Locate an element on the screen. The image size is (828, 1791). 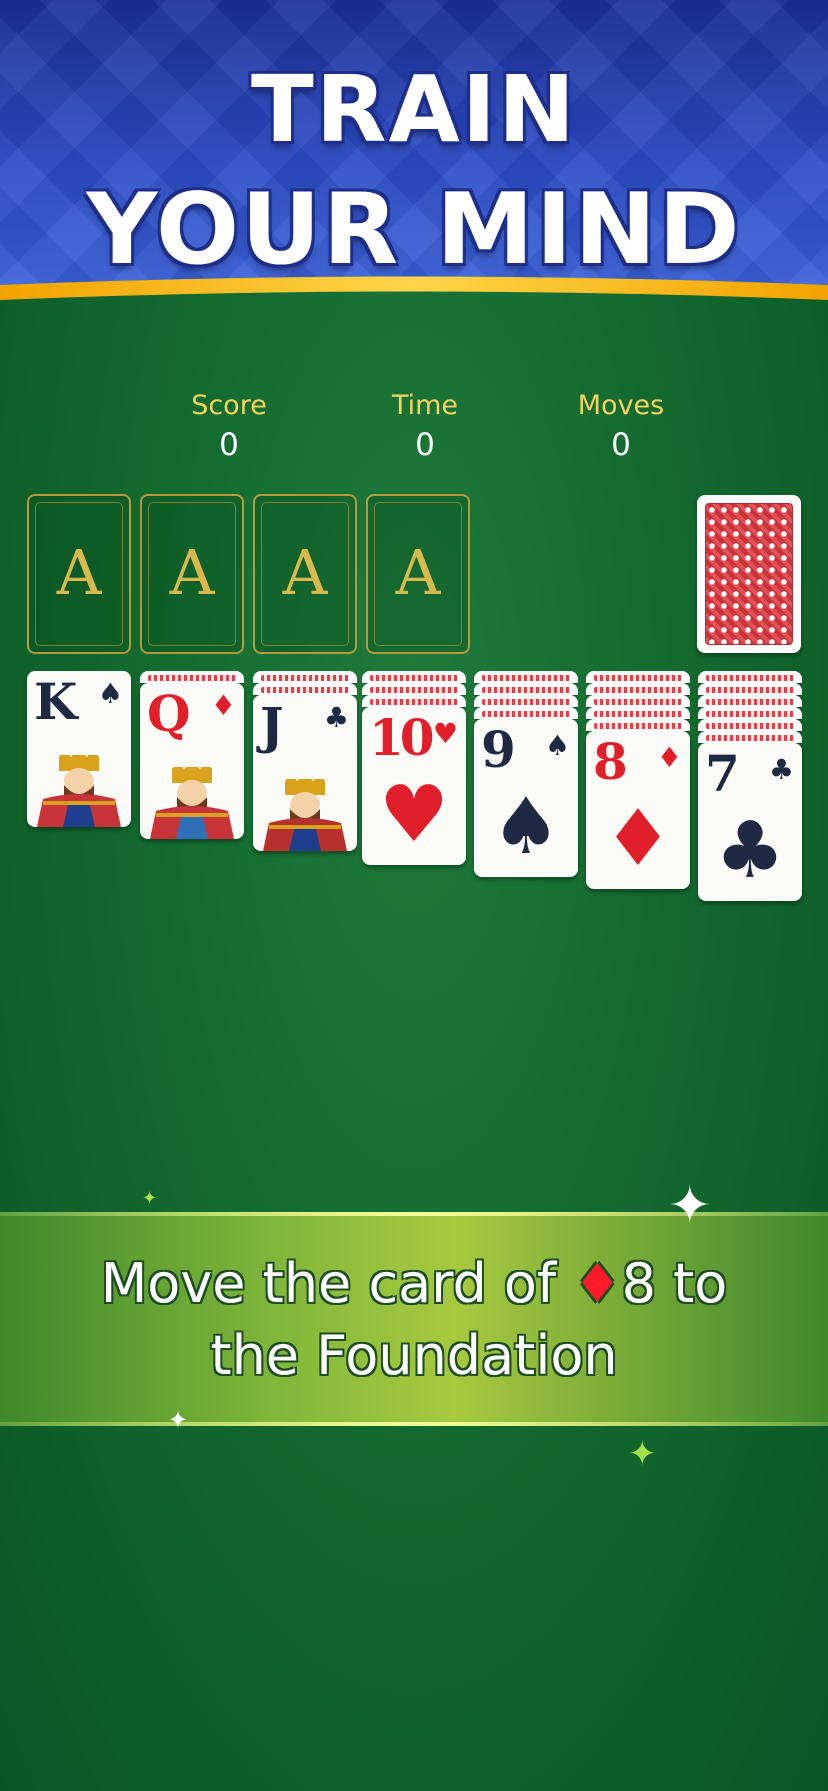
hint-line-1: Move the card of ♦8 to is located at coordinates (414, 1283).